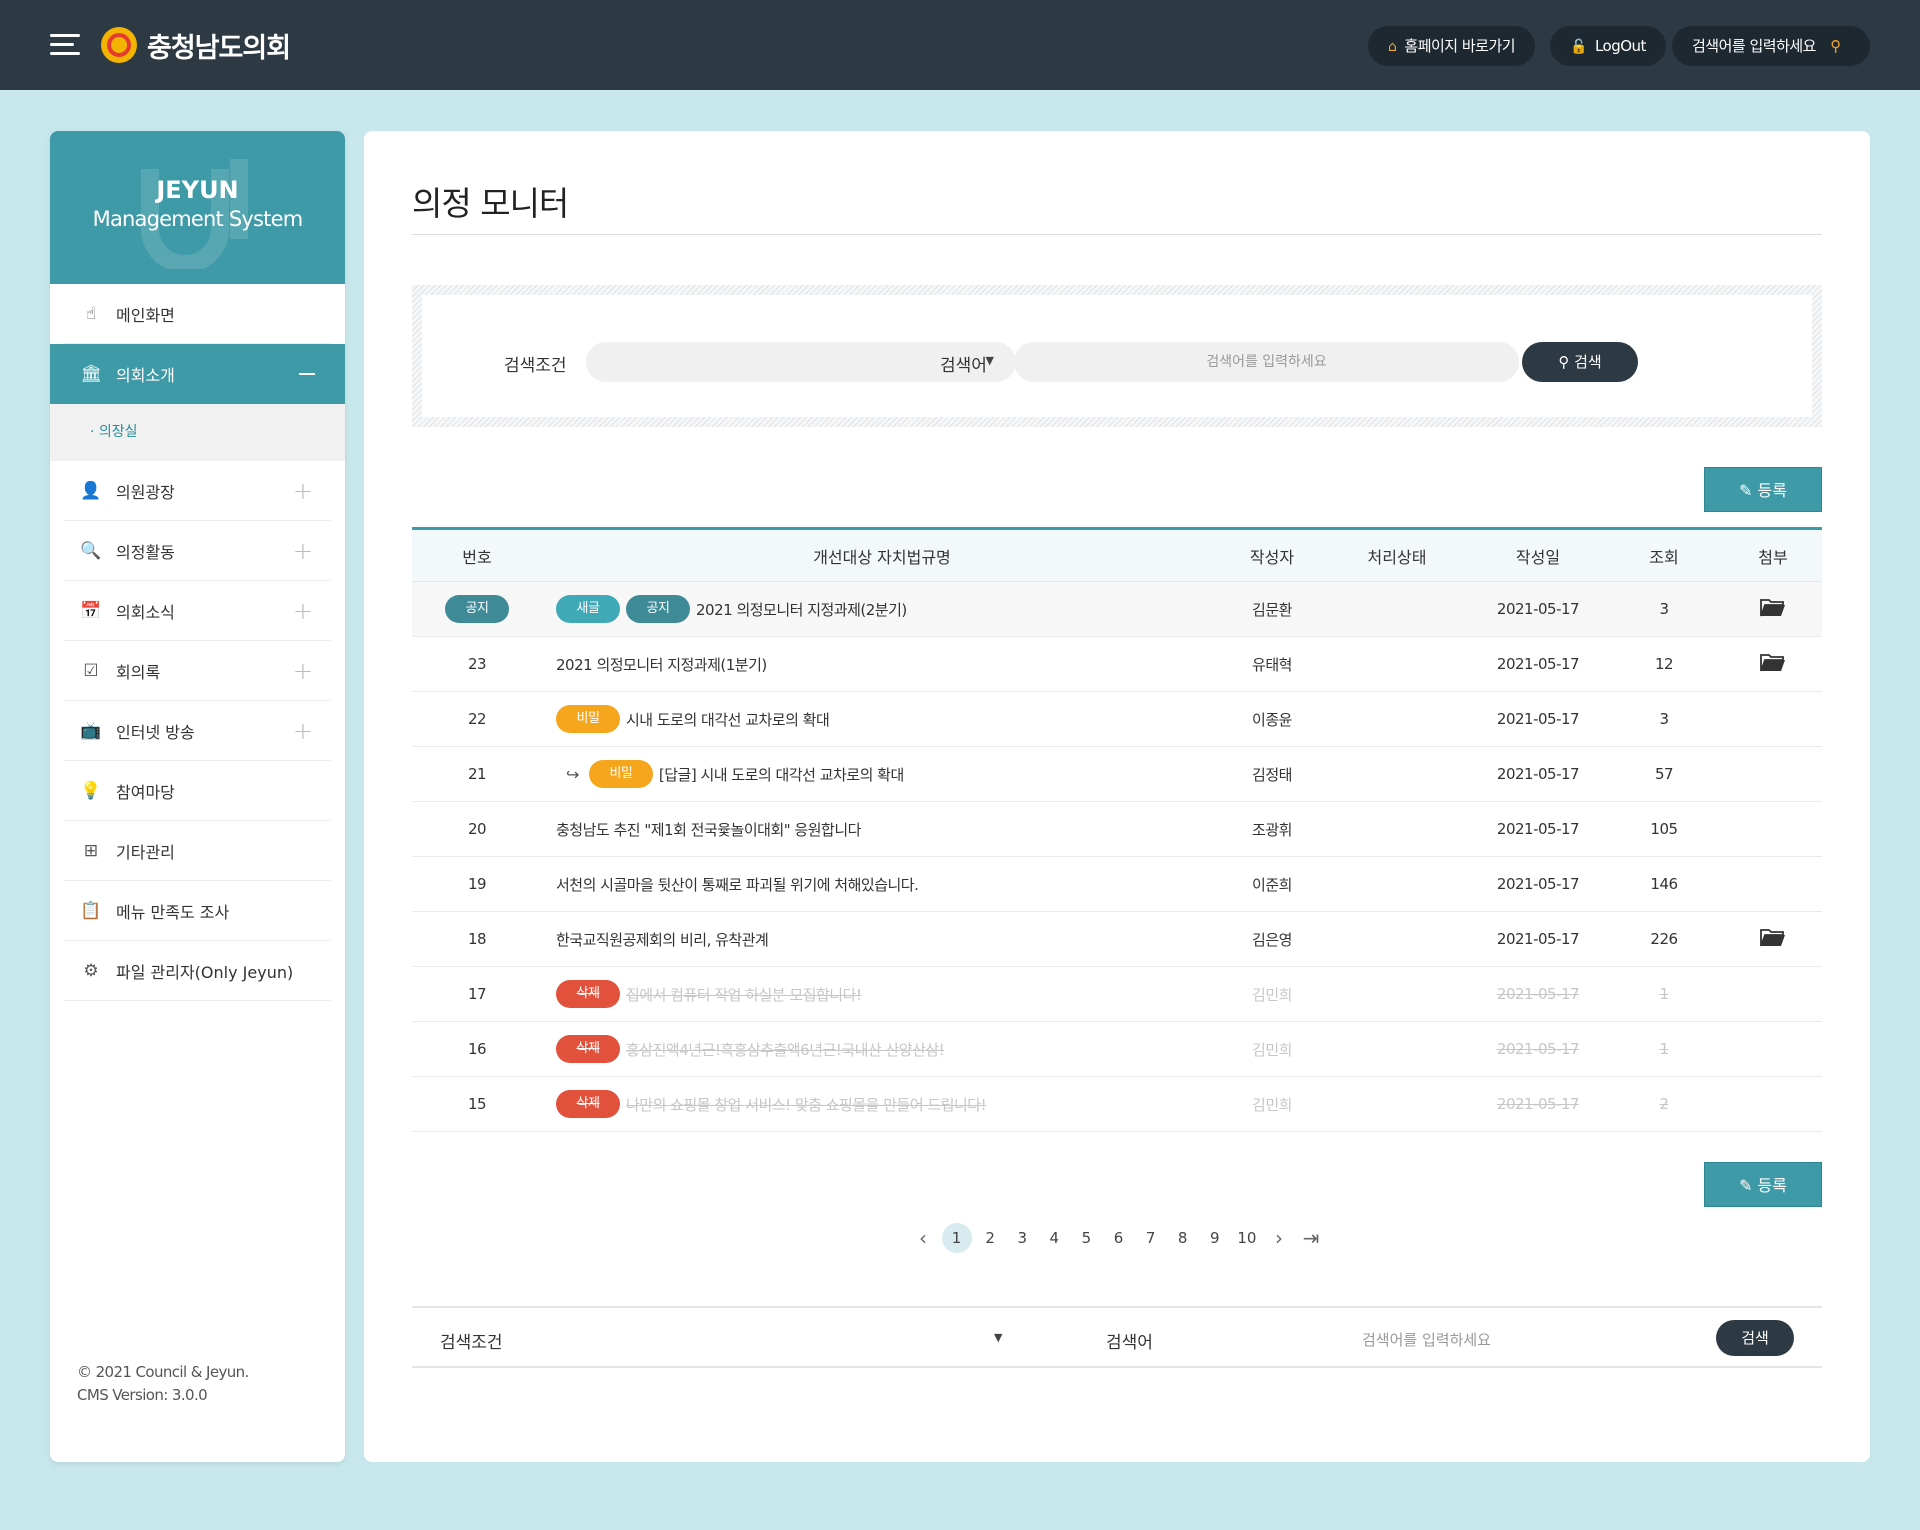 The width and height of the screenshot is (1920, 1530). What do you see at coordinates (91, 313) in the screenshot?
I see `pointer-icon: ☝` at bounding box center [91, 313].